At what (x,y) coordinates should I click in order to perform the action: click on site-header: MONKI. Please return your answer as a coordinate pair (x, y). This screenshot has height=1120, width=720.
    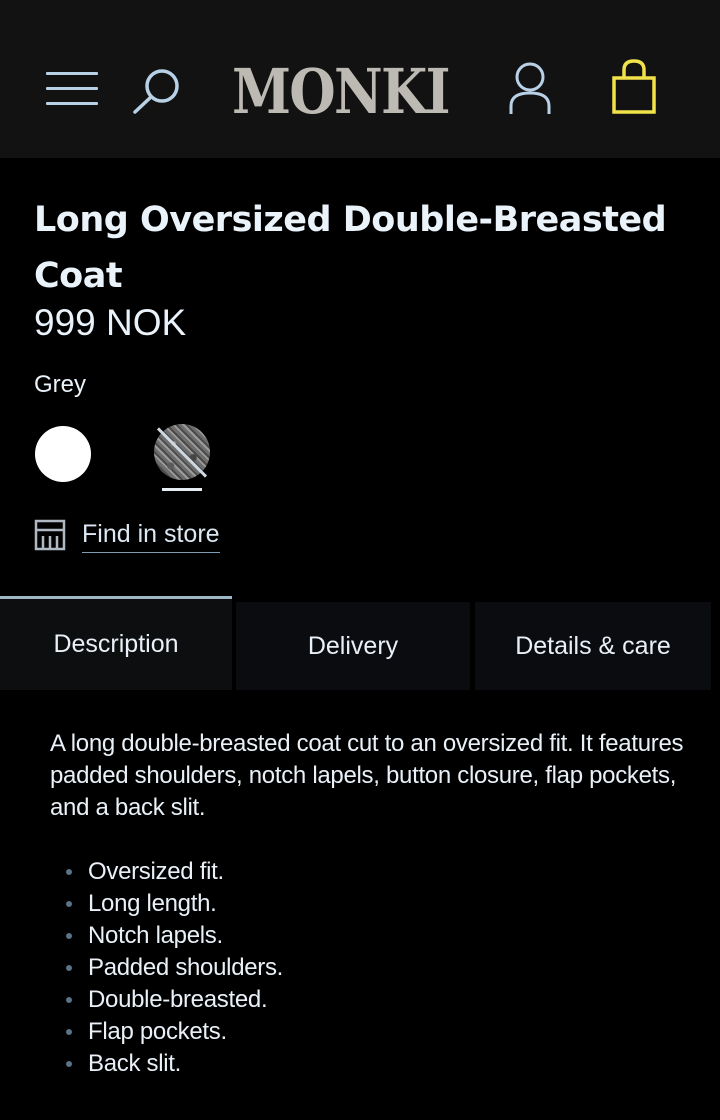
    Looking at the image, I should click on (360, 79).